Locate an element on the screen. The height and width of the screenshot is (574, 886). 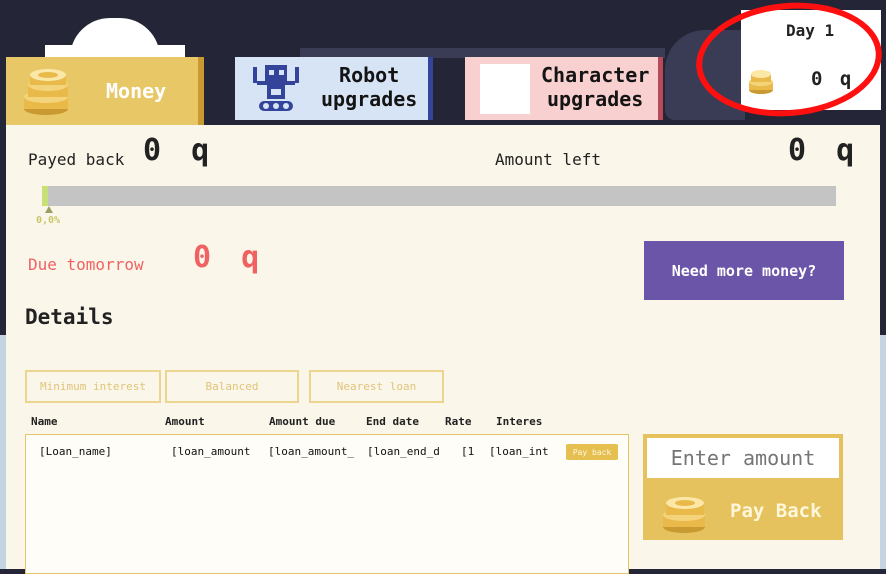
column-header-end-date: End date is located at coordinates (392, 421).